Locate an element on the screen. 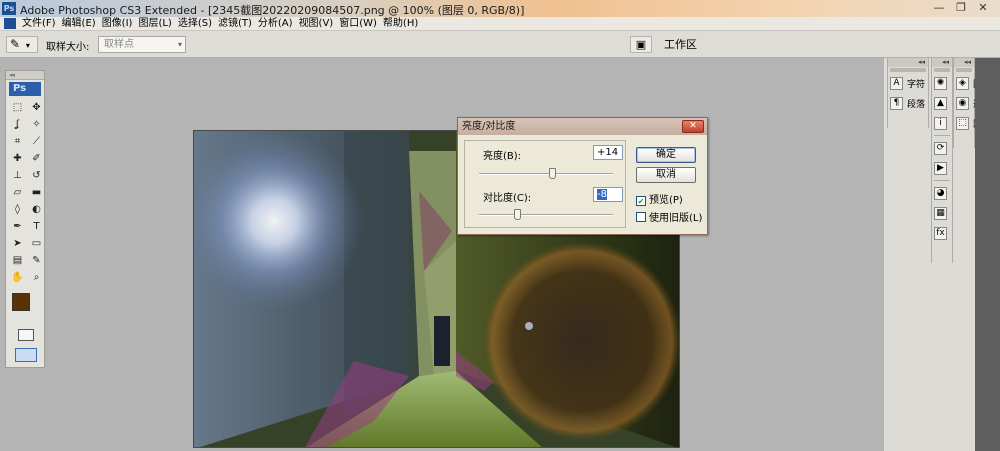  menu-help: 帮助(H) is located at coordinates (403, 24).